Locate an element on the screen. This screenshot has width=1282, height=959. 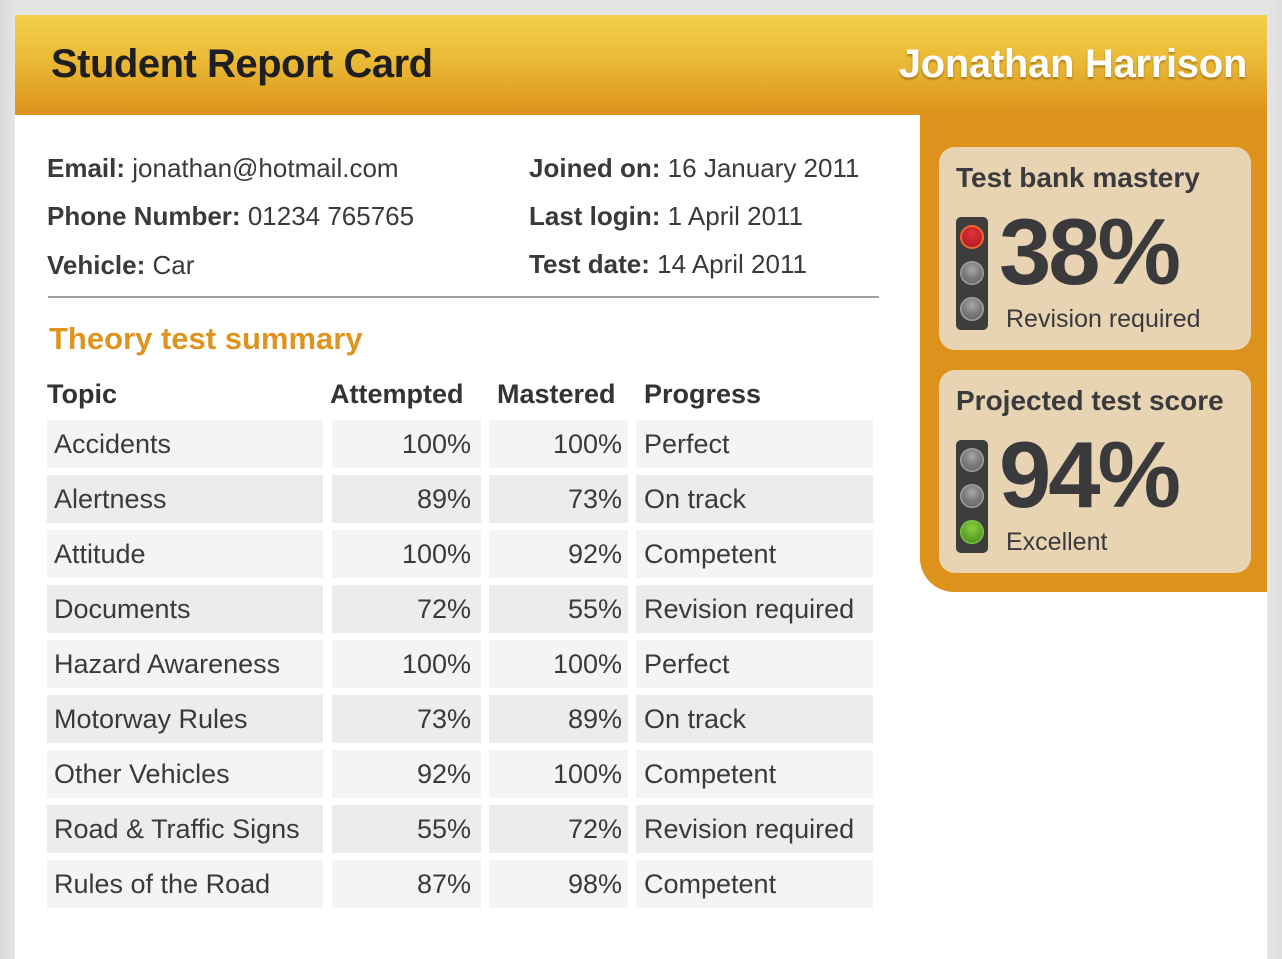
table-row: Accidents 100% 100% Perfect is located at coordinates (460, 444).